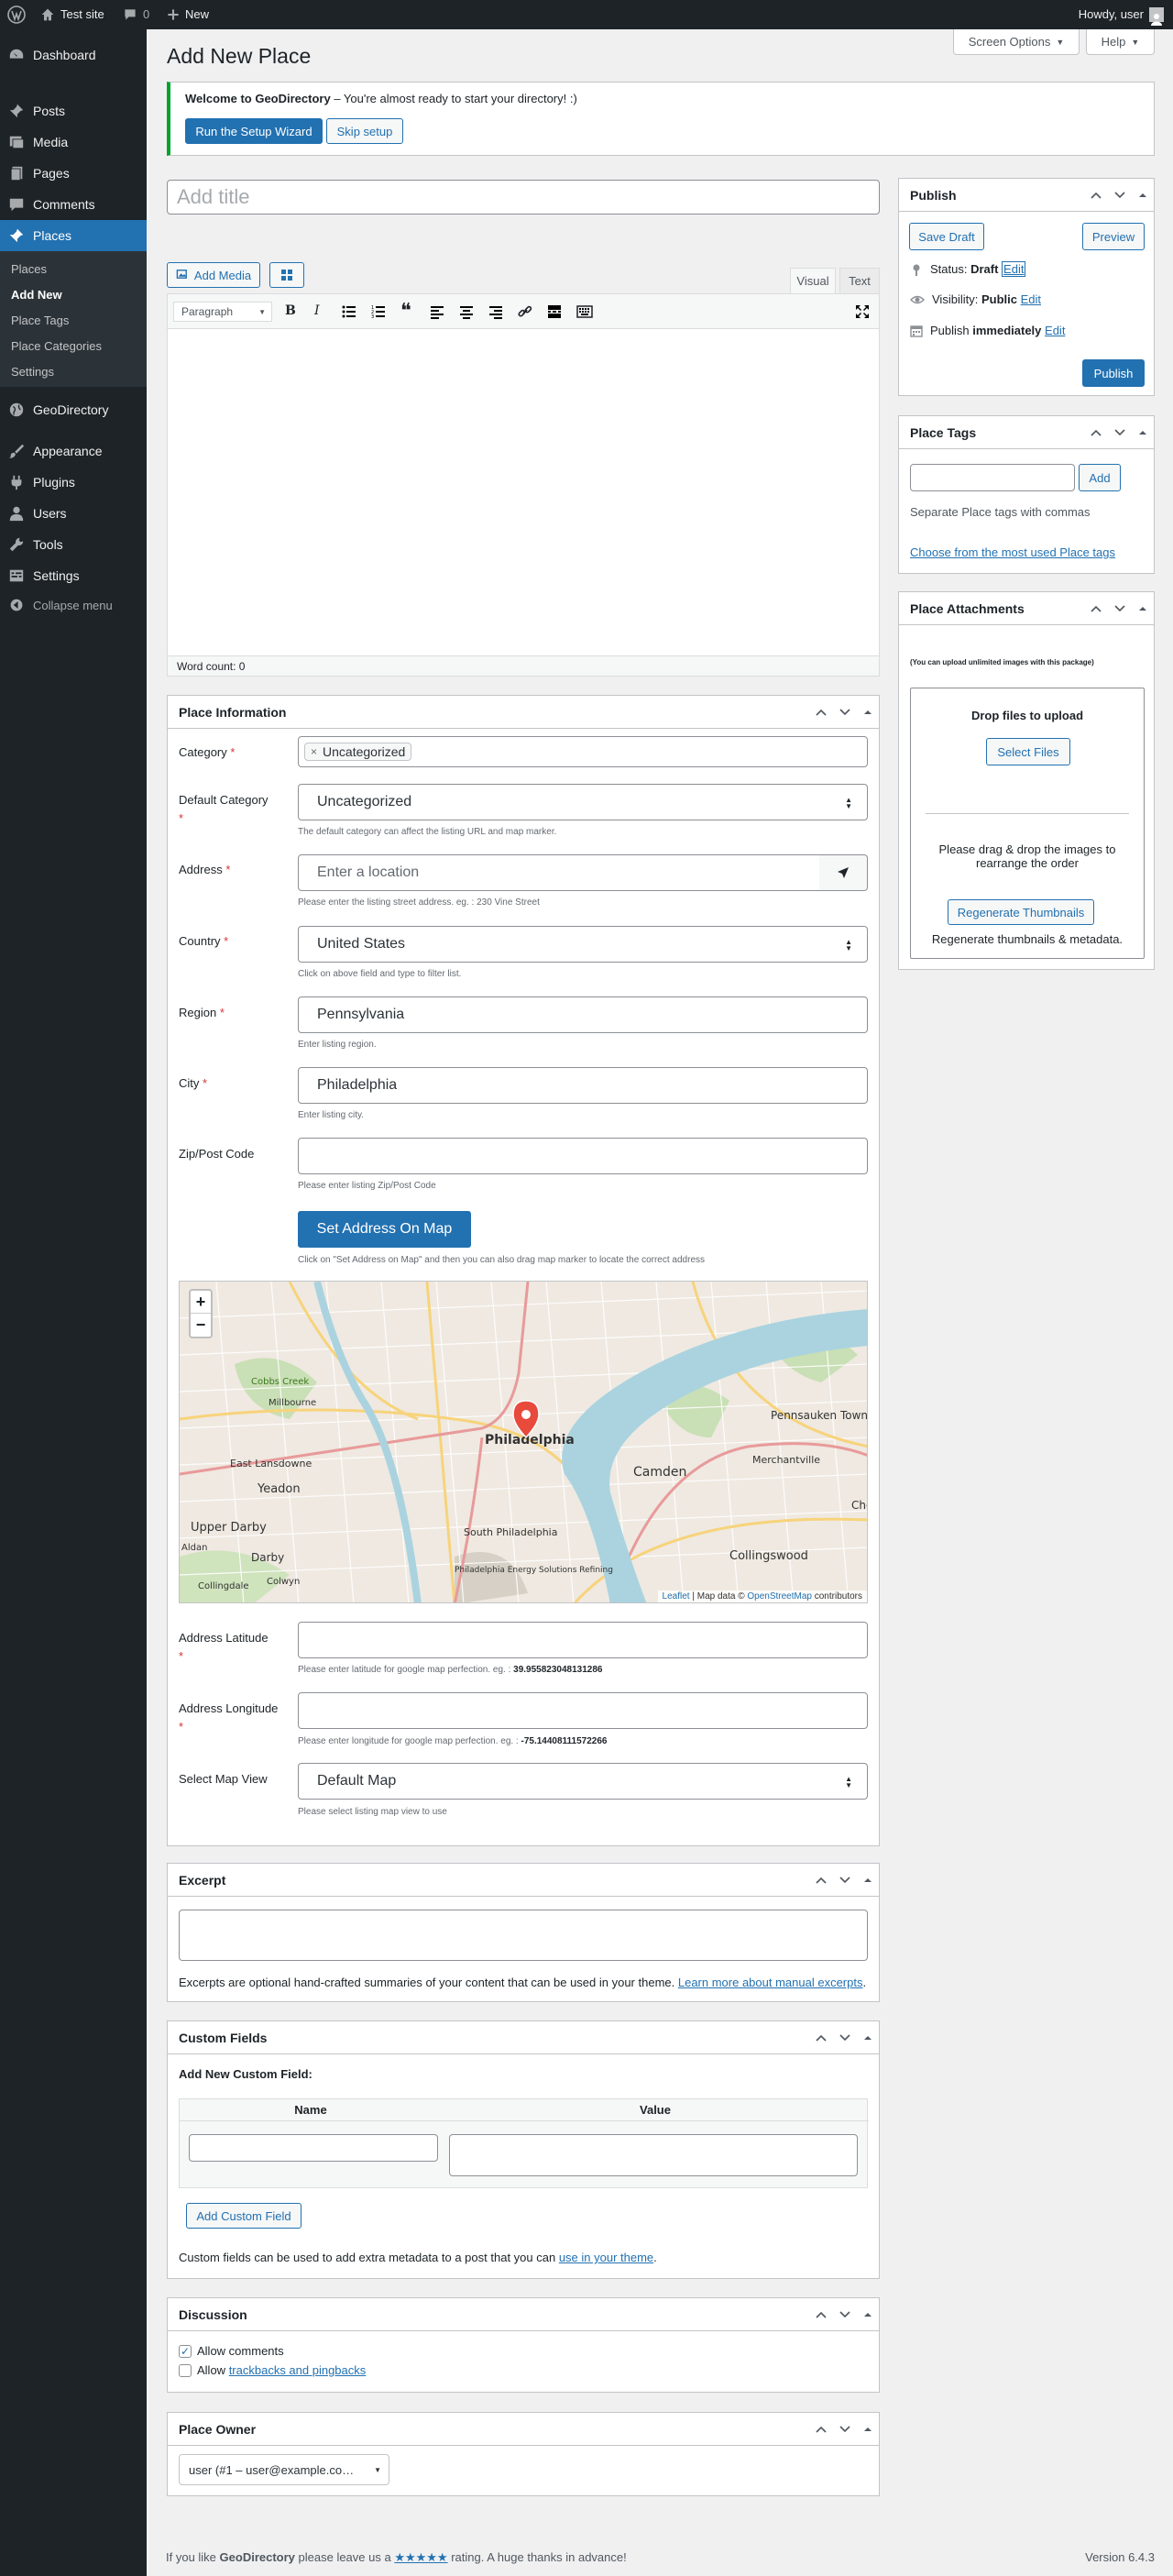 This screenshot has height=2576, width=1173. What do you see at coordinates (437, 311) in the screenshot?
I see `align-left-icon` at bounding box center [437, 311].